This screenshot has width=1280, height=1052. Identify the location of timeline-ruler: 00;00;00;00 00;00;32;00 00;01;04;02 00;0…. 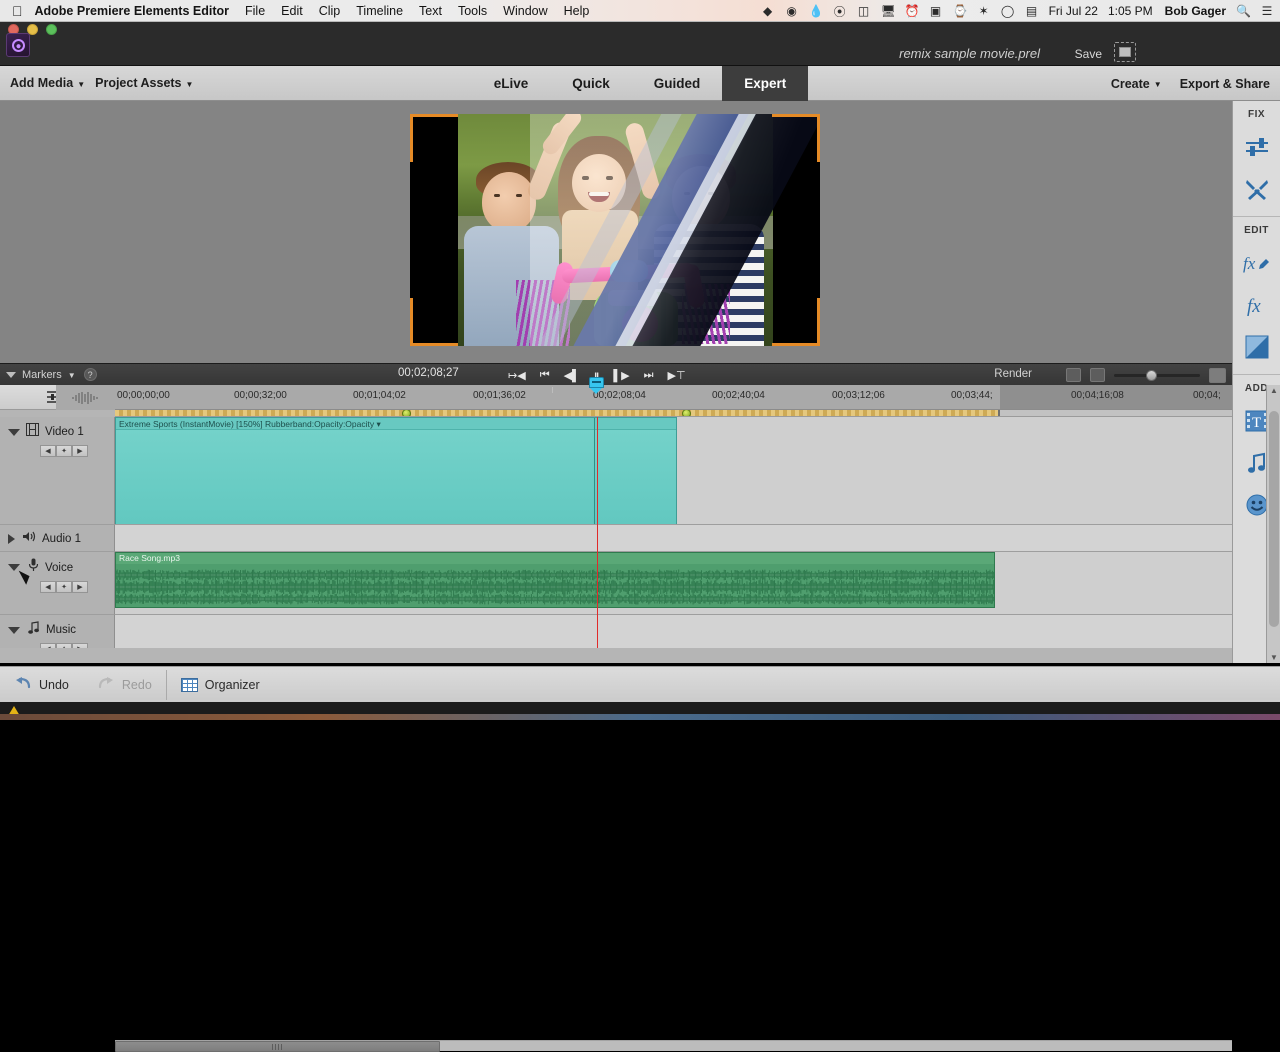
(673, 397).